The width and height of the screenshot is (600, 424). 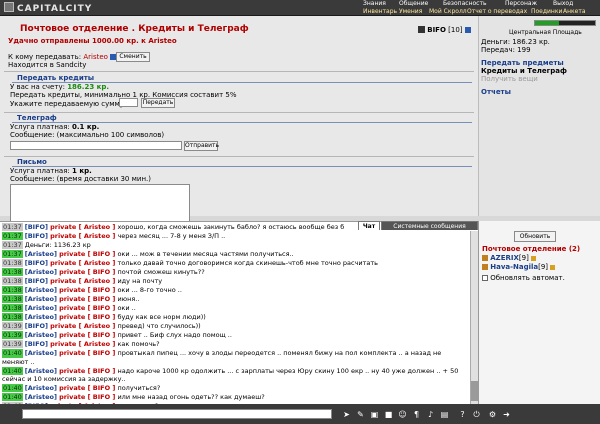 I want to click on recipient-name: Aristeo, so click(x=95, y=57).